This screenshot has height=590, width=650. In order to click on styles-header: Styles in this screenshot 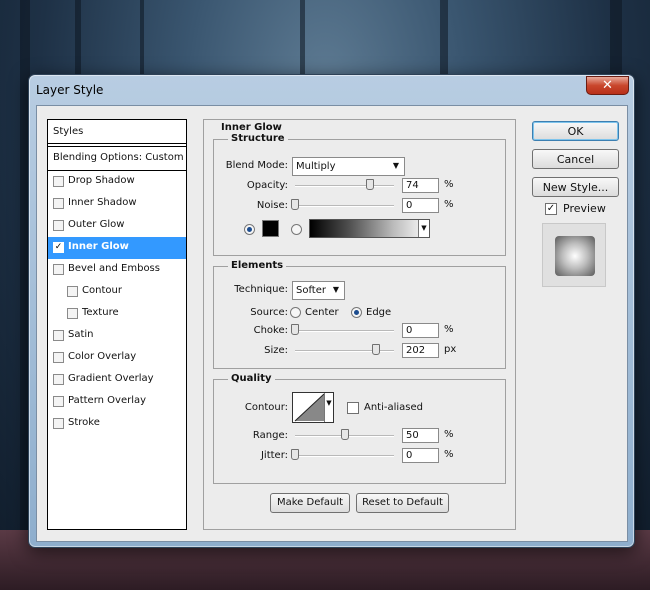, I will do `click(117, 132)`.